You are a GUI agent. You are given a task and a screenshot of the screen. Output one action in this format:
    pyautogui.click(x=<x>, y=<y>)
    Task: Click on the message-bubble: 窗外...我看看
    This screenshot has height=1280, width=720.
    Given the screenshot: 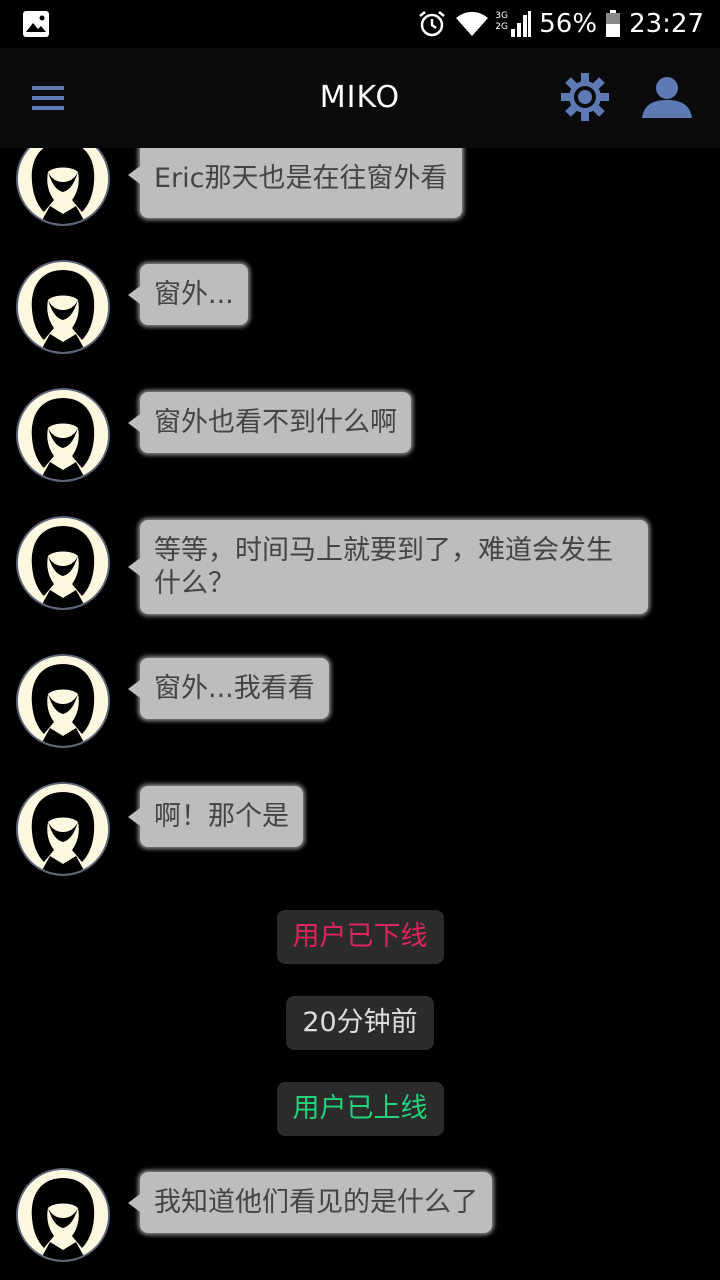 What is the action you would take?
    pyautogui.click(x=228, y=688)
    